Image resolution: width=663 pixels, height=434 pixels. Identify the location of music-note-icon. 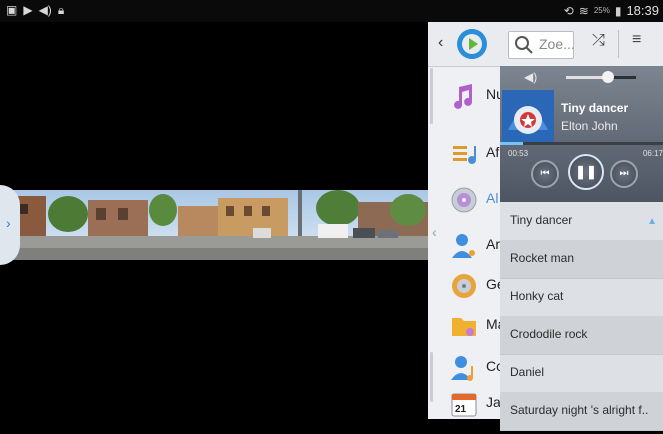
(463, 96).